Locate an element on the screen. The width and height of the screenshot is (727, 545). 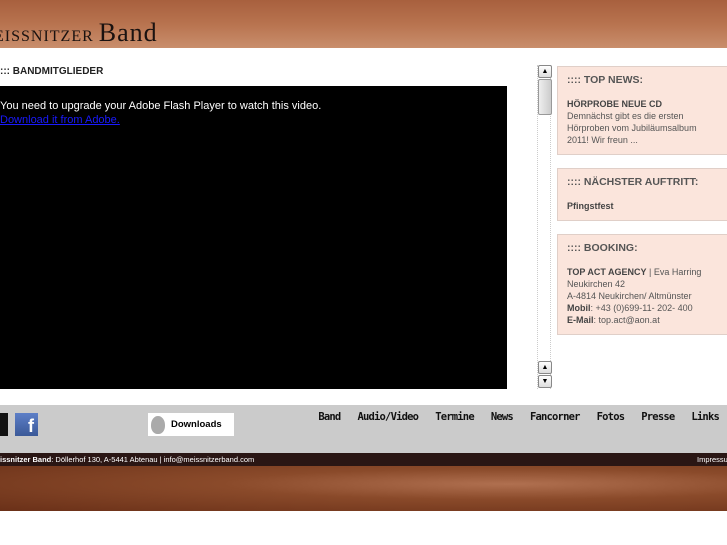
top-news-title: :::: TOP NEWS: is located at coordinates (605, 80).